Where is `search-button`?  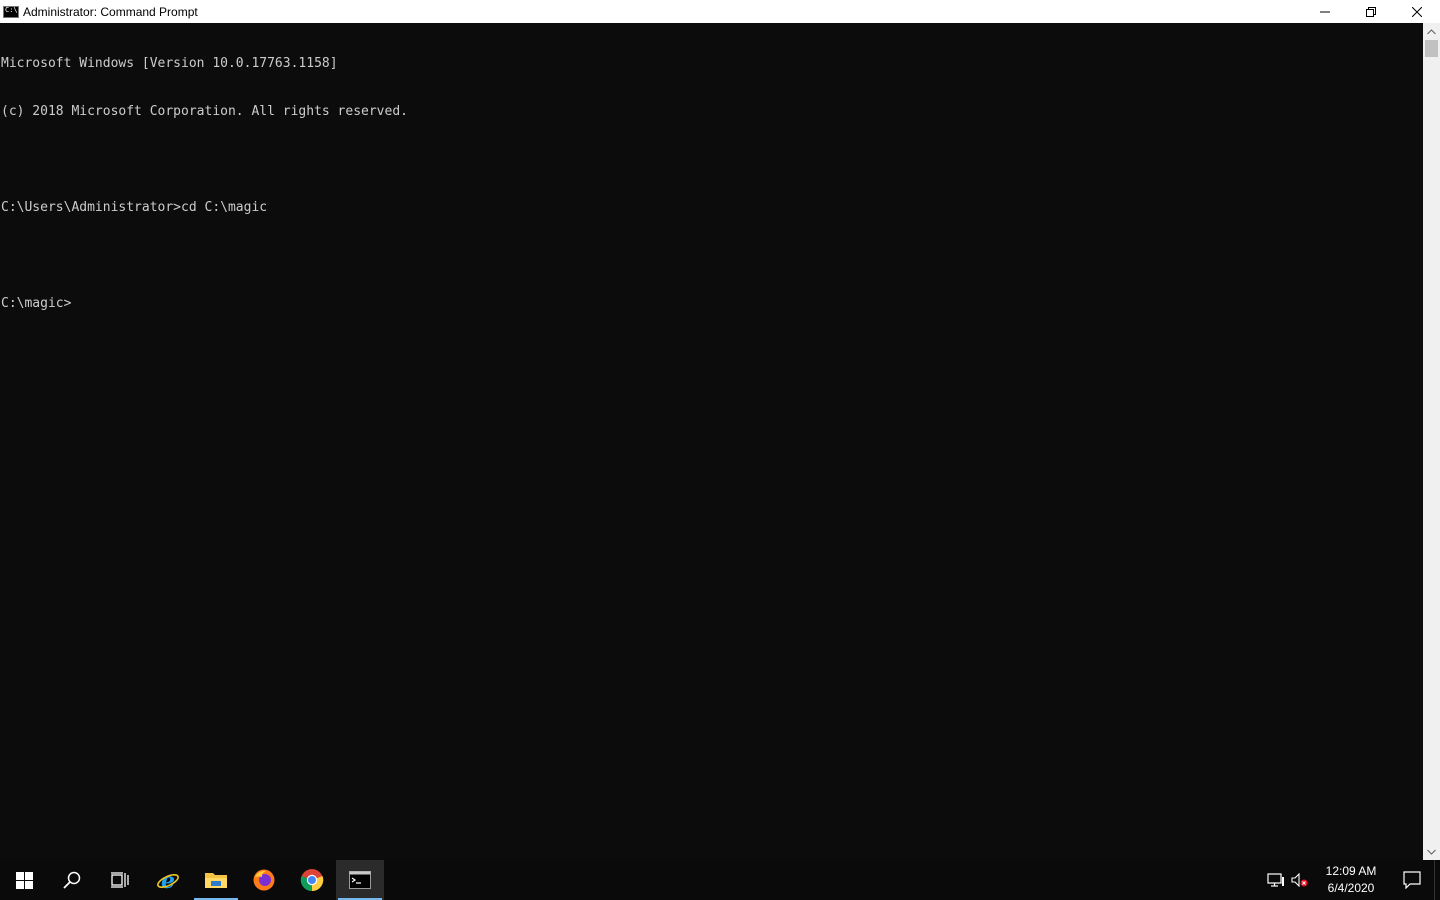 search-button is located at coordinates (72, 880).